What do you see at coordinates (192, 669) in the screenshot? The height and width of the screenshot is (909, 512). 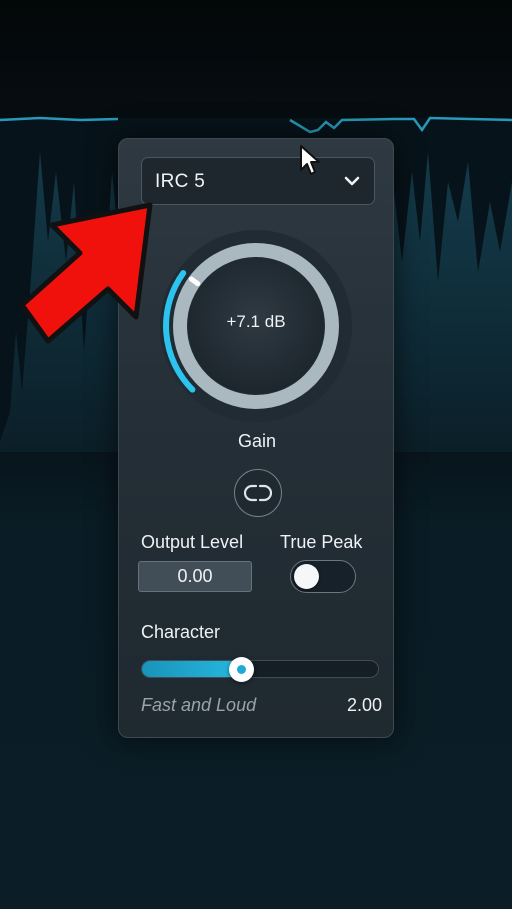 I see `slider-fill` at bounding box center [192, 669].